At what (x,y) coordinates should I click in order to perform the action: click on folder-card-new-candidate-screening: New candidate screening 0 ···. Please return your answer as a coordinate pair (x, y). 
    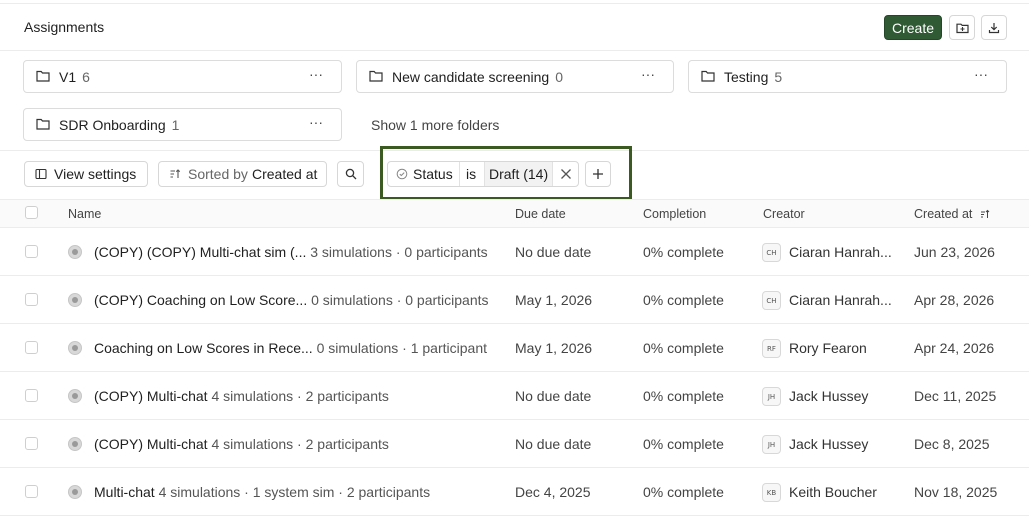
    Looking at the image, I should click on (515, 76).